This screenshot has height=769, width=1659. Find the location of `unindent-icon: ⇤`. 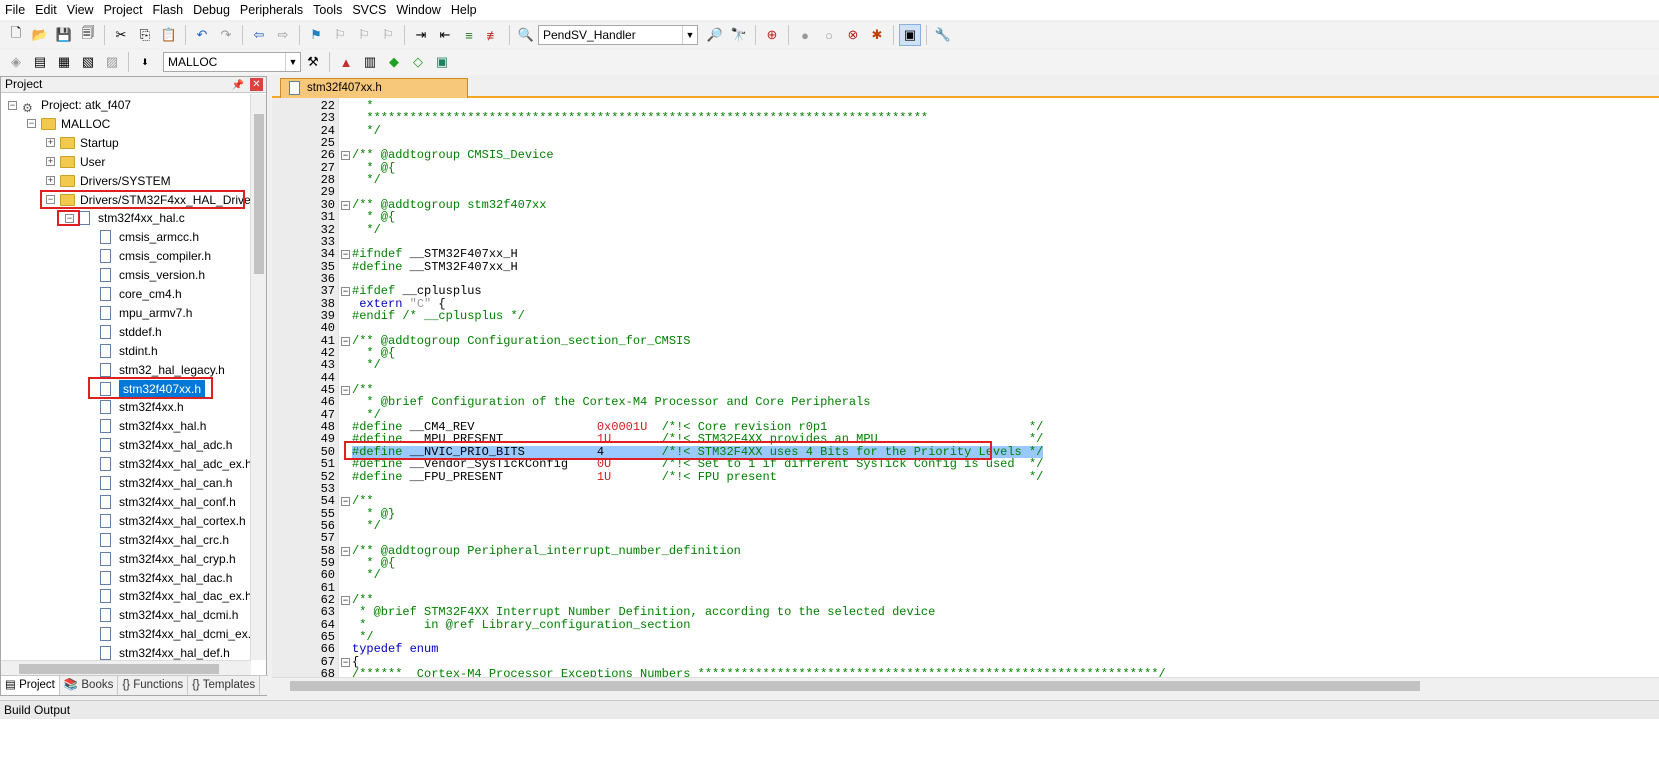

unindent-icon: ⇤ is located at coordinates (445, 35).